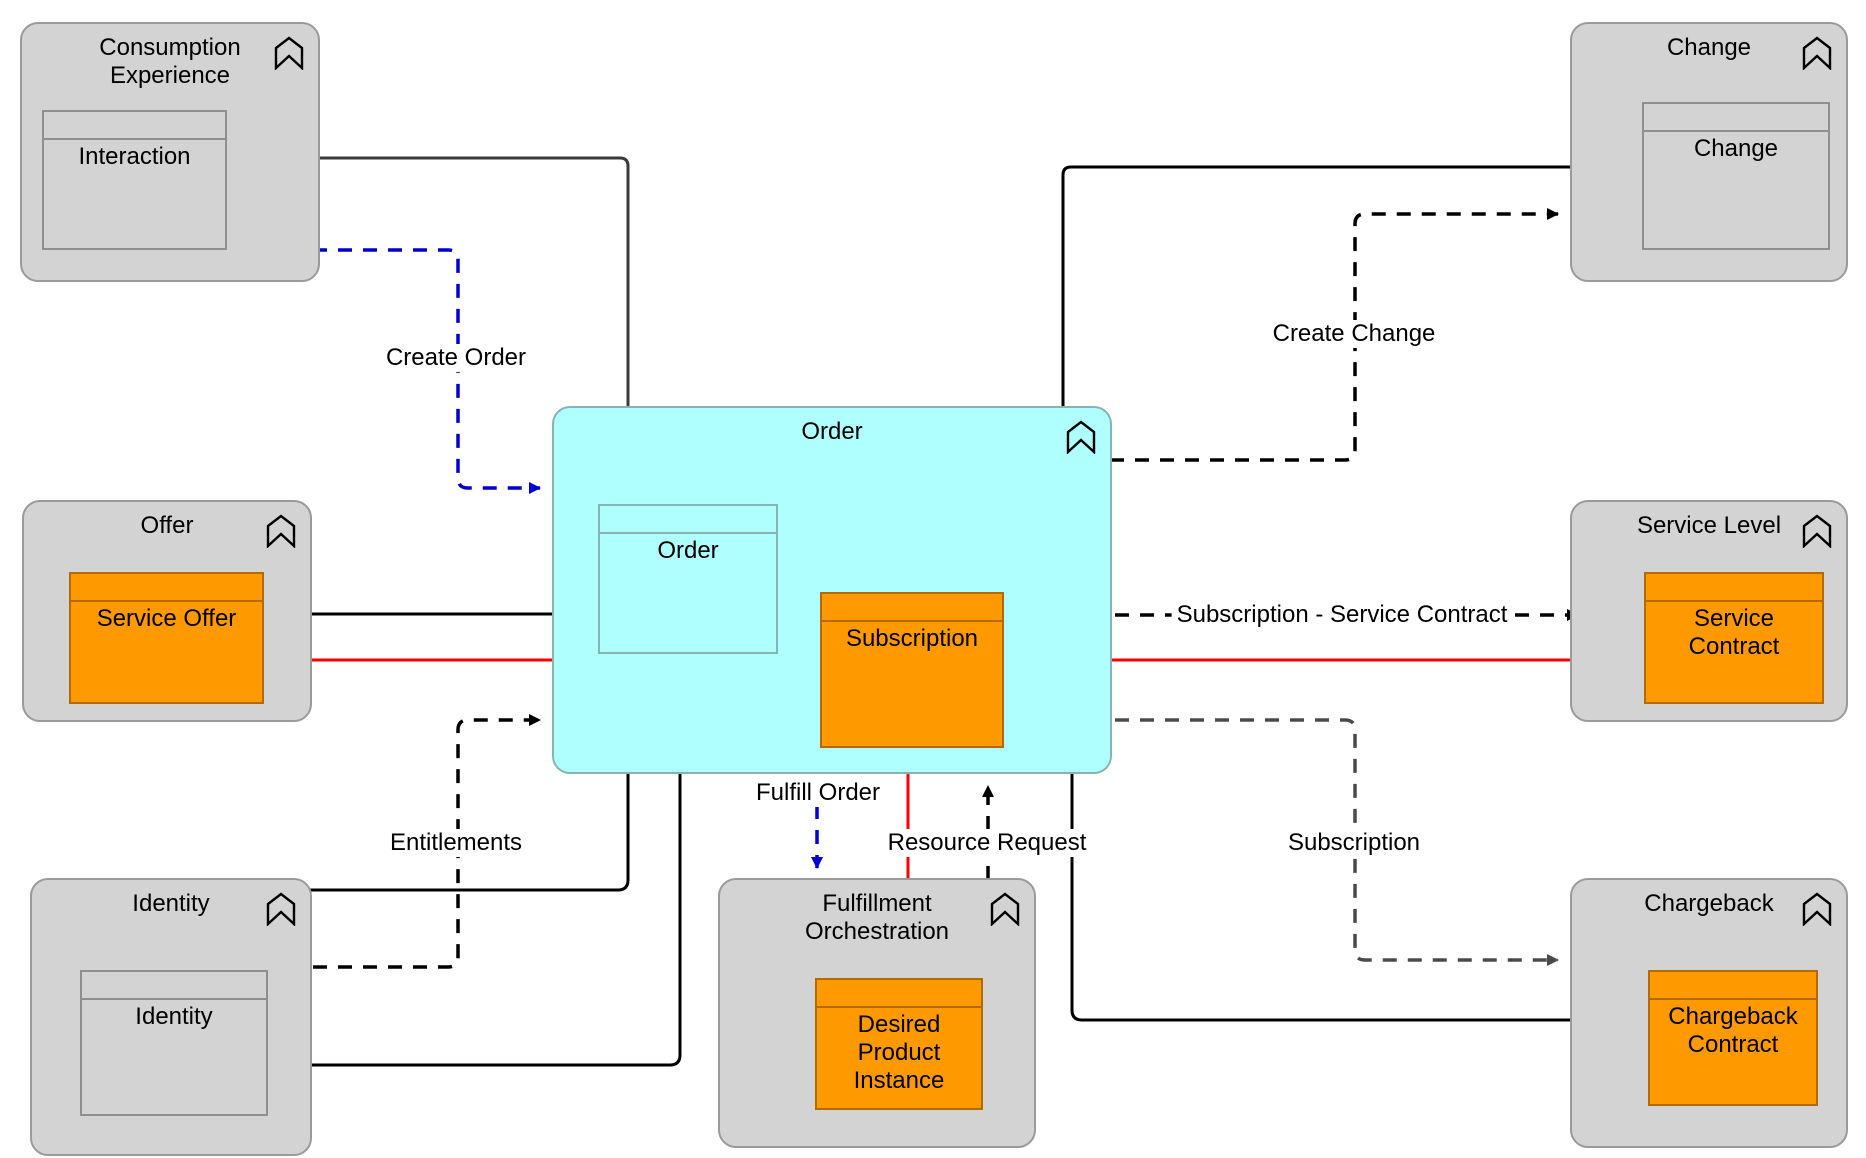 This screenshot has width=1866, height=1158. I want to click on edge-label-create-order: Create Order, so click(456, 358).